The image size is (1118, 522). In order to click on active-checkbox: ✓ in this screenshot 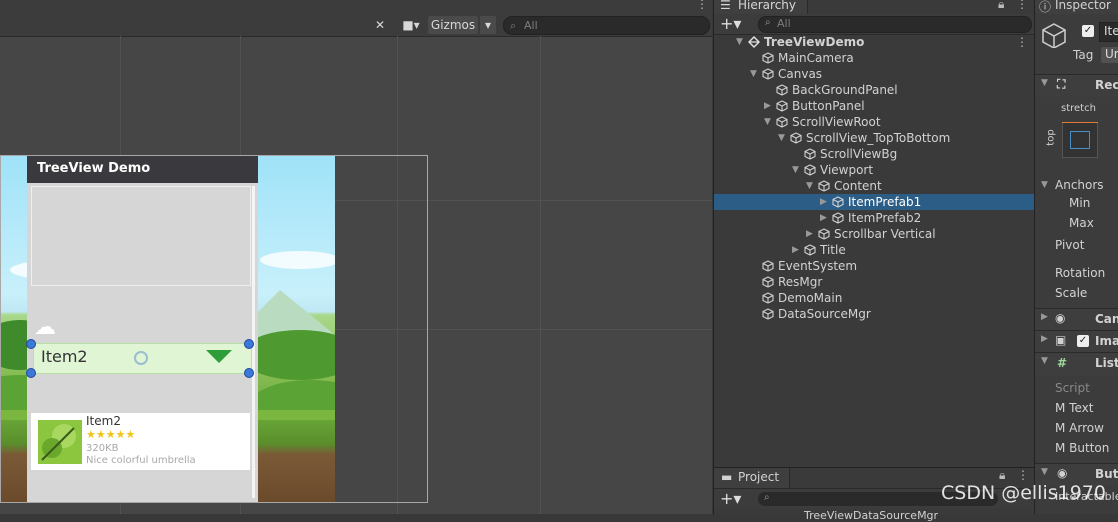, I will do `click(1088, 31)`.